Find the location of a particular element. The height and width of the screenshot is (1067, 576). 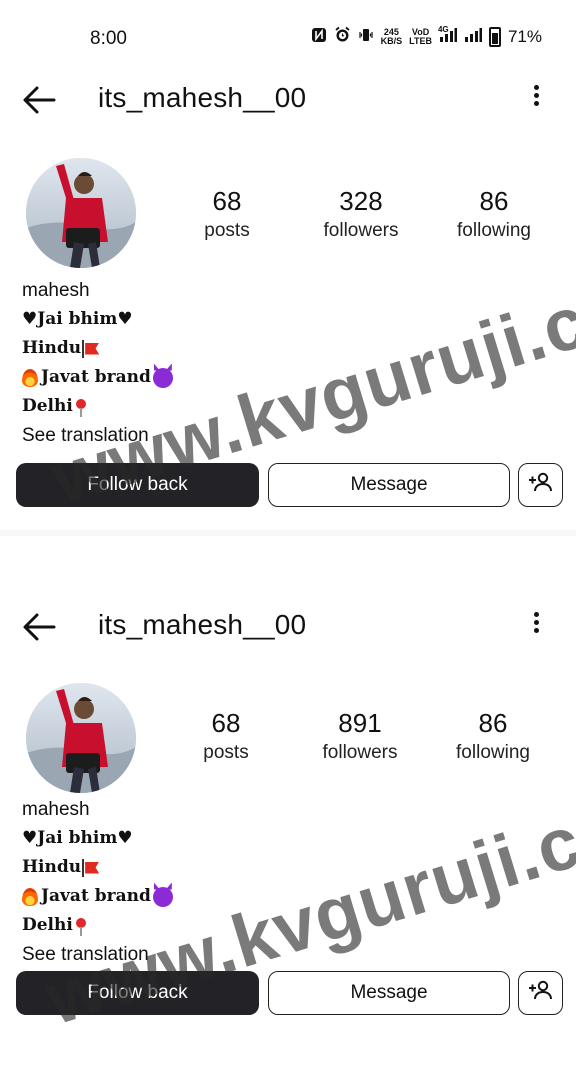

followers-count: 328 is located at coordinates (361, 201).